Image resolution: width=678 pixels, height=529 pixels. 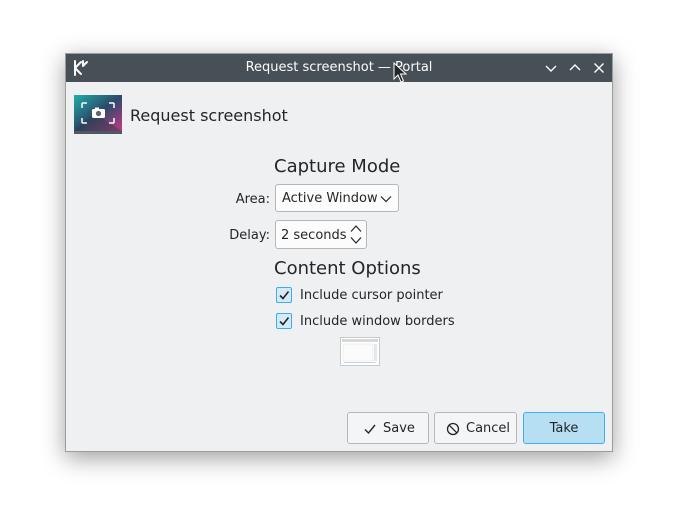 What do you see at coordinates (98, 114) in the screenshot?
I see `screenshot-app-icon` at bounding box center [98, 114].